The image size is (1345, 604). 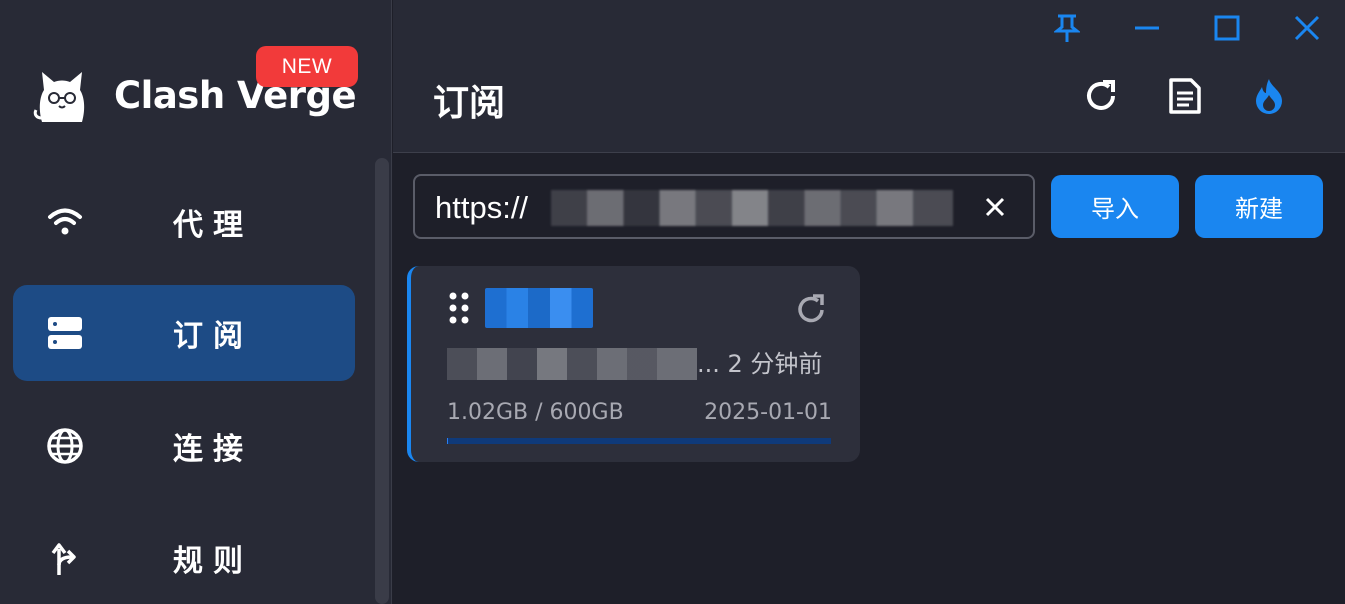 I want to click on sidebar-item-connections: 连接, so click(x=184, y=446).